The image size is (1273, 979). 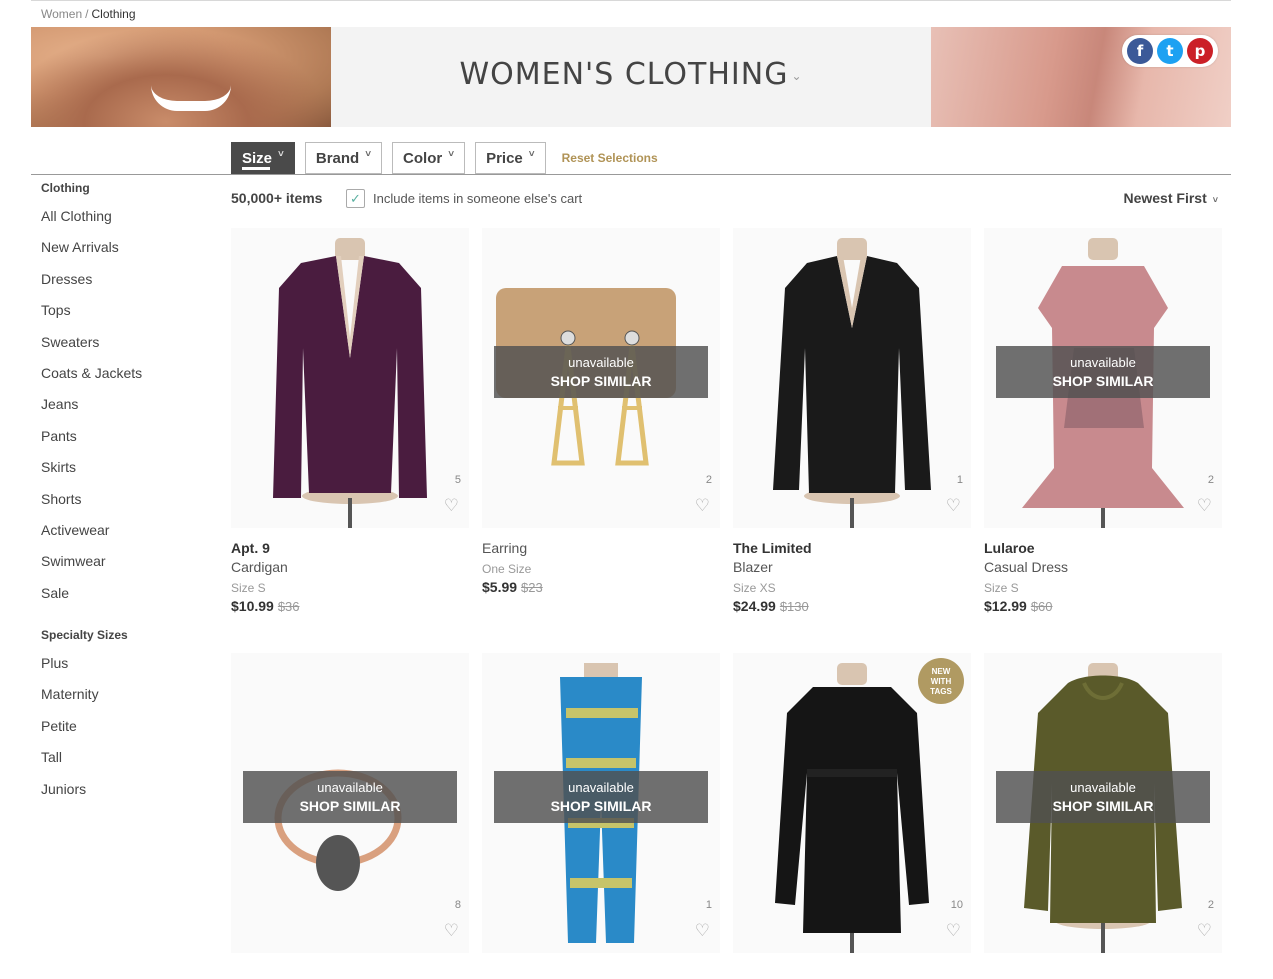 I want to click on breadcrumb: Women / Clothing, so click(x=88, y=14).